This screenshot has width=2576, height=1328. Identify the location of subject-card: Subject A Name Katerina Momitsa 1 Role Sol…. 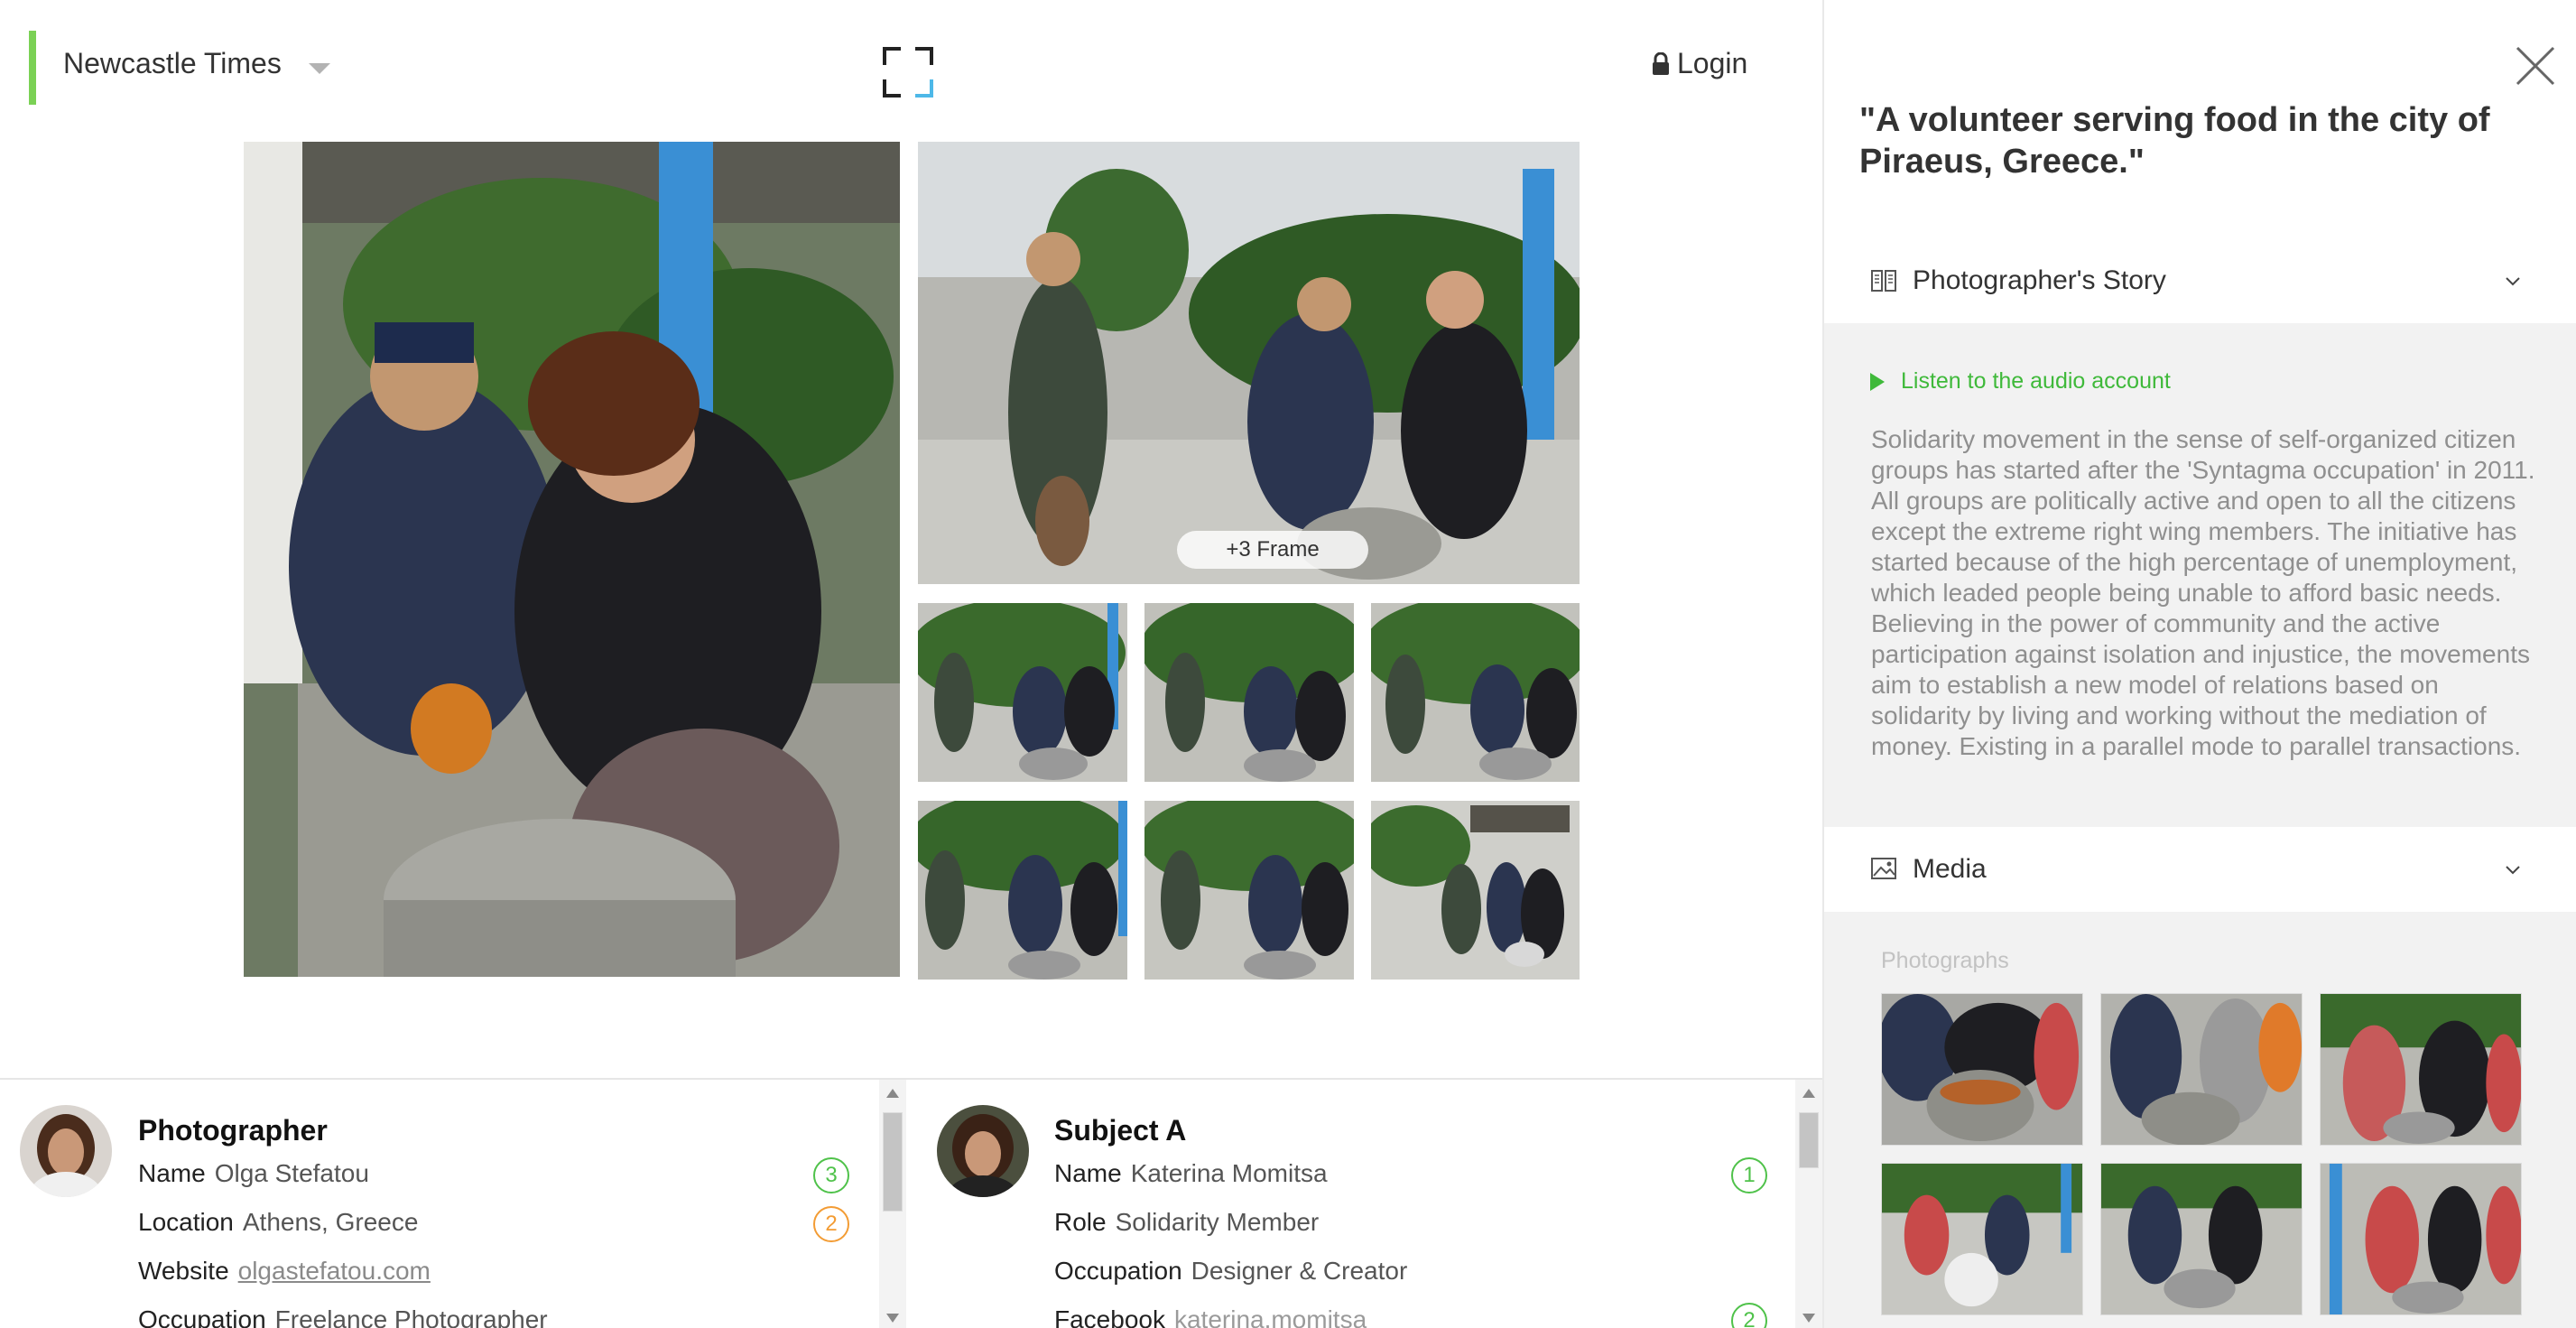
(1365, 1204).